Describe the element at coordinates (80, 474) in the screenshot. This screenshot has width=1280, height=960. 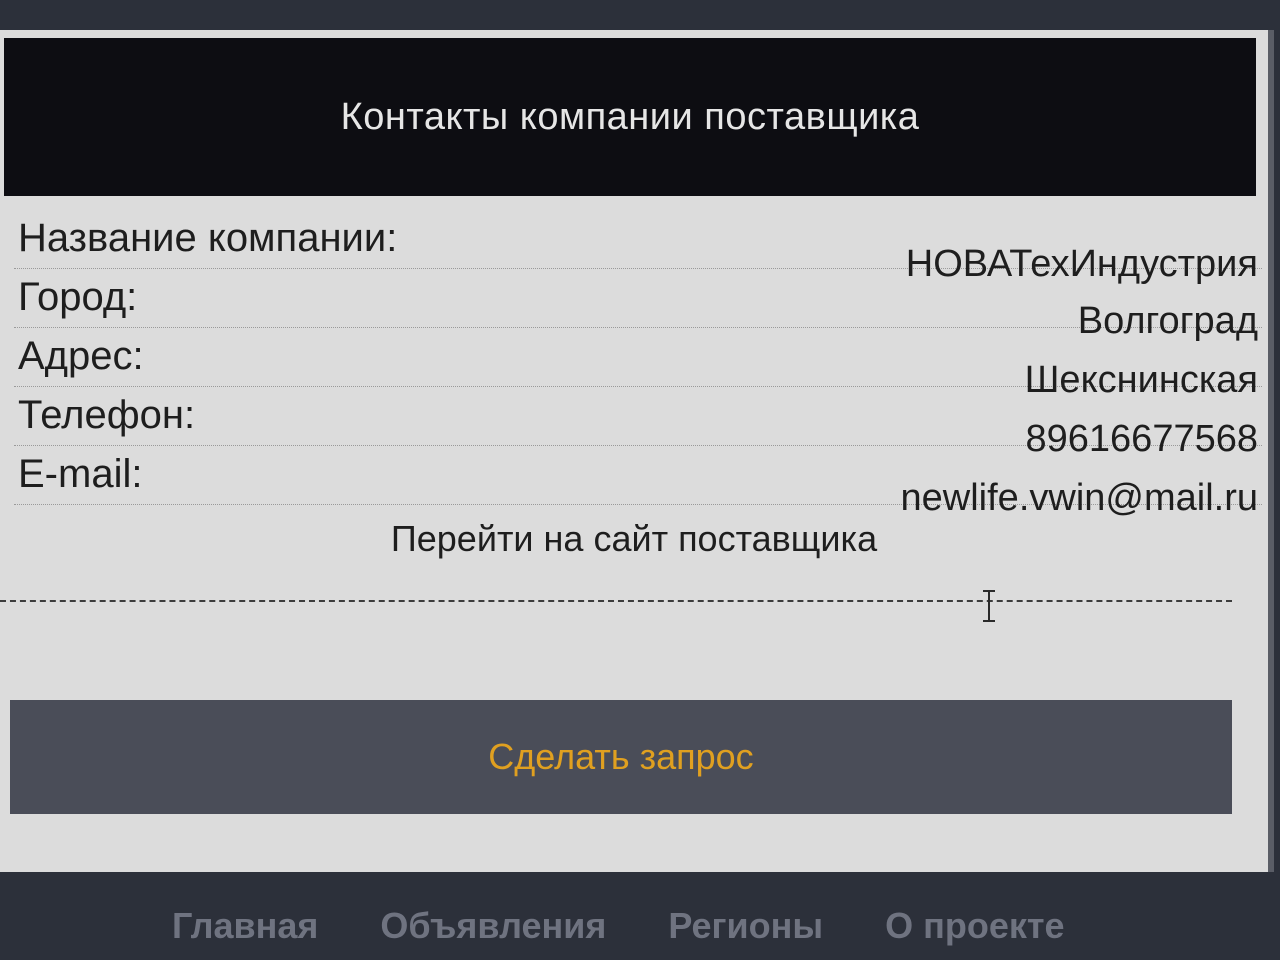
I see `email-label: E-mail:` at that location.